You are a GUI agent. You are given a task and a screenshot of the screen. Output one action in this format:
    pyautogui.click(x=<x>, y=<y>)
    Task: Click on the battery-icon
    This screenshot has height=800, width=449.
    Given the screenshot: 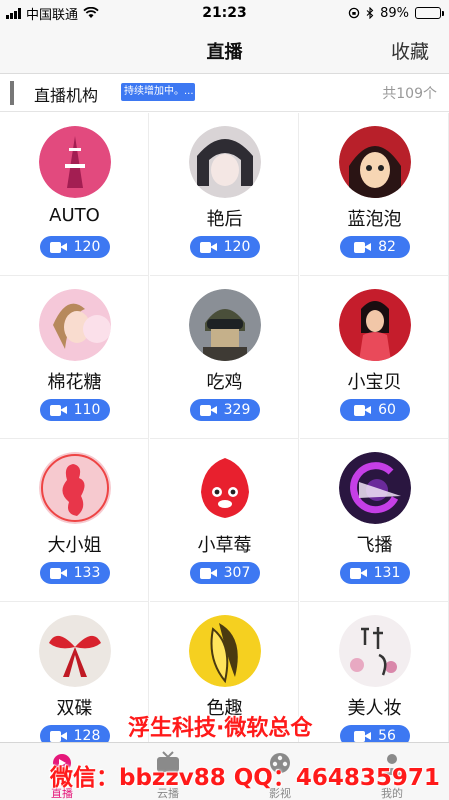 What is the action you would take?
    pyautogui.click(x=429, y=13)
    